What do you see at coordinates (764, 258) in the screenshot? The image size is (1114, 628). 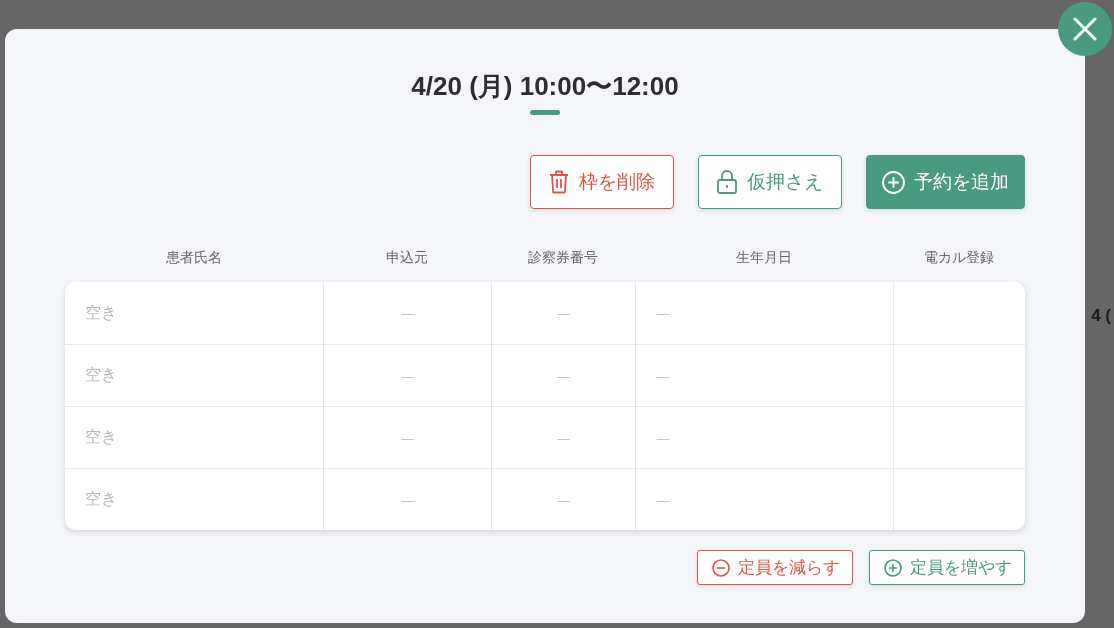 I see `column-header: 生年月日` at bounding box center [764, 258].